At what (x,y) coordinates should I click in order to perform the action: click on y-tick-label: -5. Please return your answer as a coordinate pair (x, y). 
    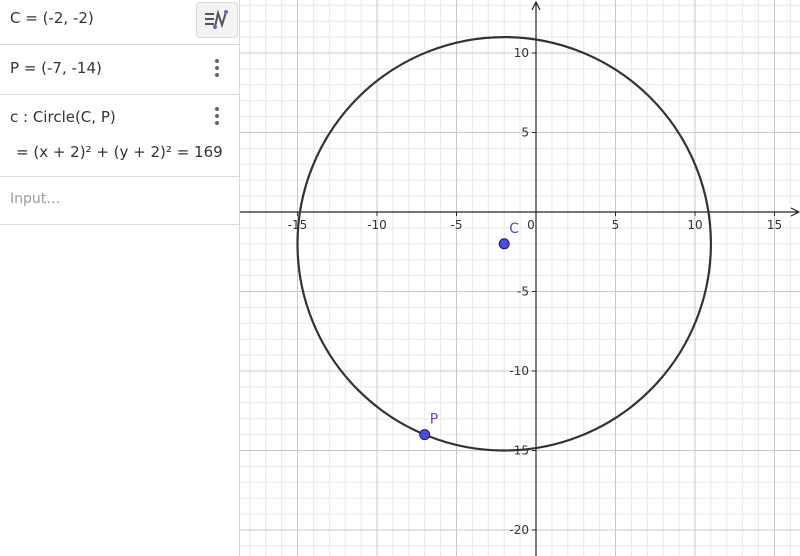
    Looking at the image, I should click on (523, 292).